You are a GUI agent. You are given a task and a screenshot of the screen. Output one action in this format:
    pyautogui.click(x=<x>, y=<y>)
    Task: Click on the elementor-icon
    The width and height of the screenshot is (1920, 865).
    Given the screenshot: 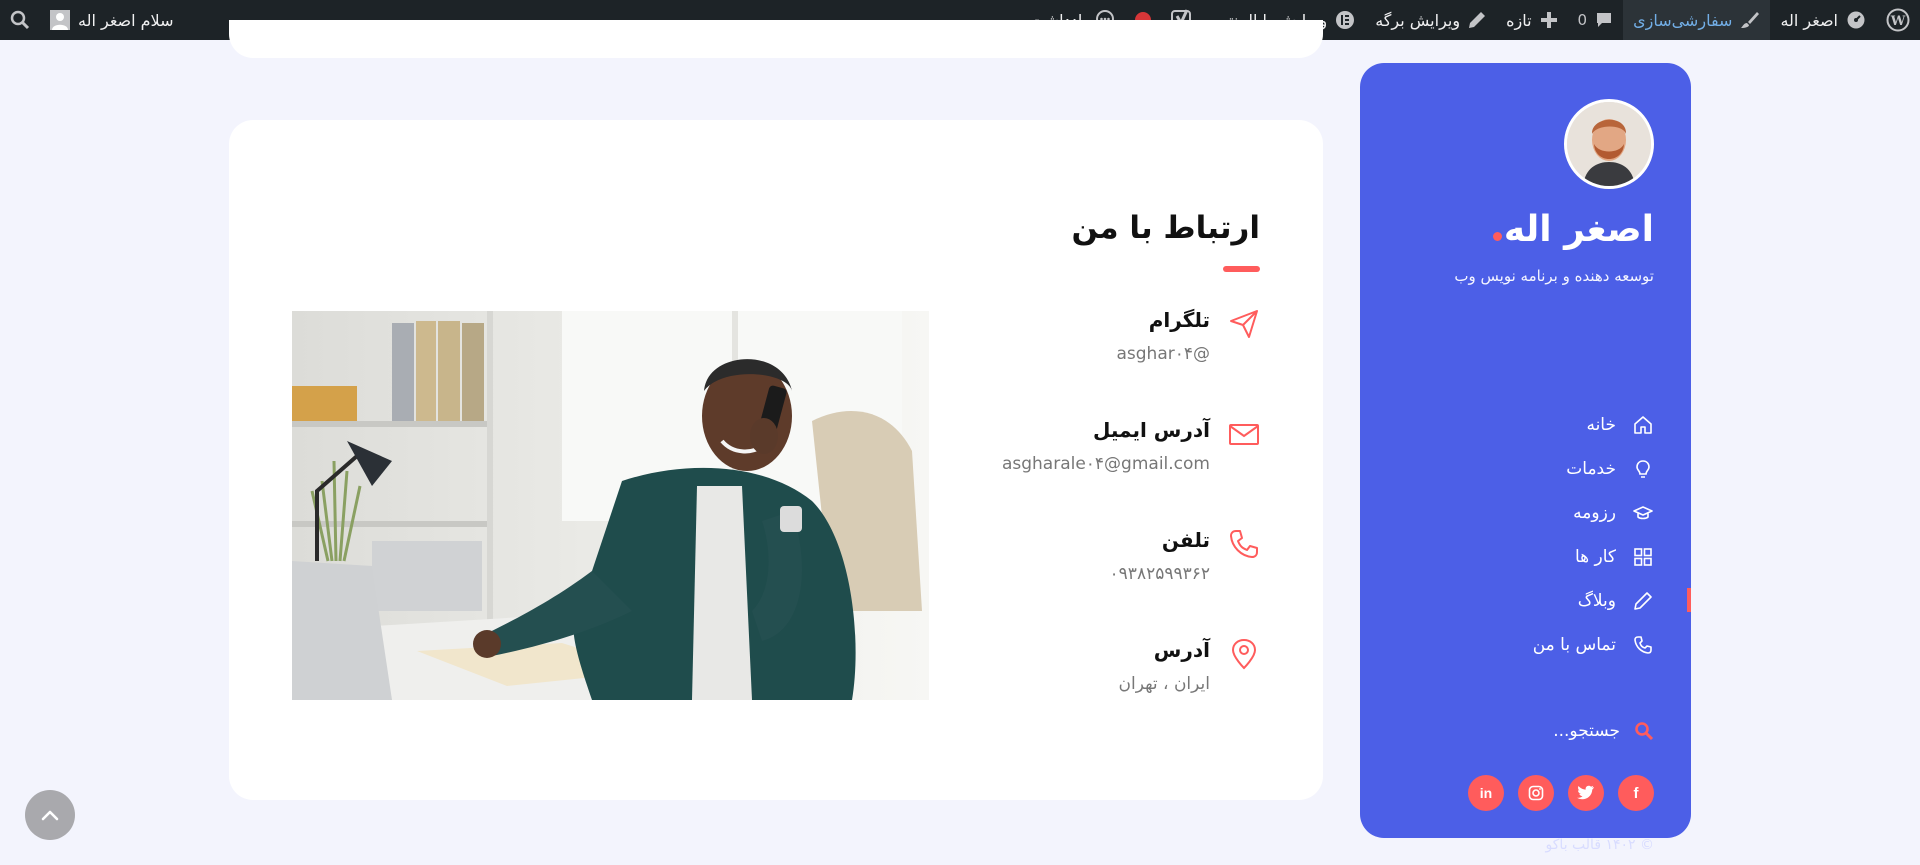 What is the action you would take?
    pyautogui.click(x=1345, y=20)
    